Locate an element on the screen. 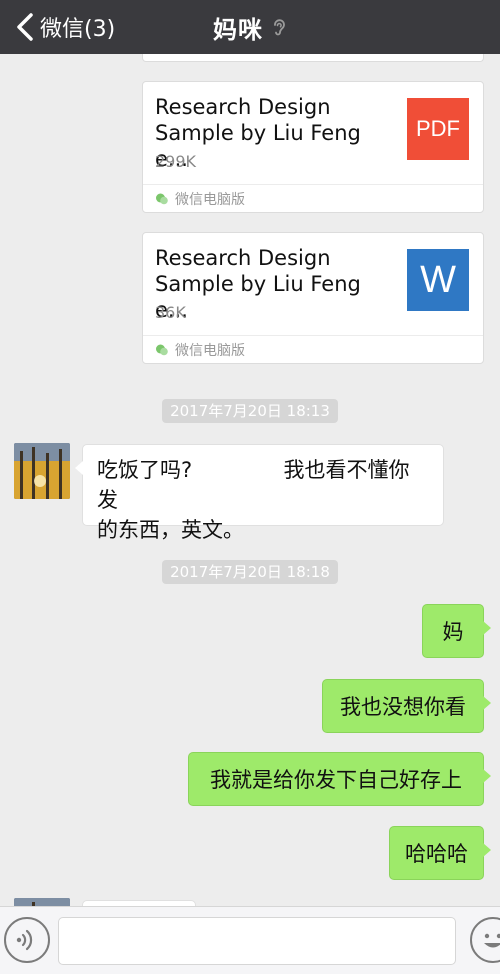 This screenshot has width=500, height=974. message-input is located at coordinates (257, 941).